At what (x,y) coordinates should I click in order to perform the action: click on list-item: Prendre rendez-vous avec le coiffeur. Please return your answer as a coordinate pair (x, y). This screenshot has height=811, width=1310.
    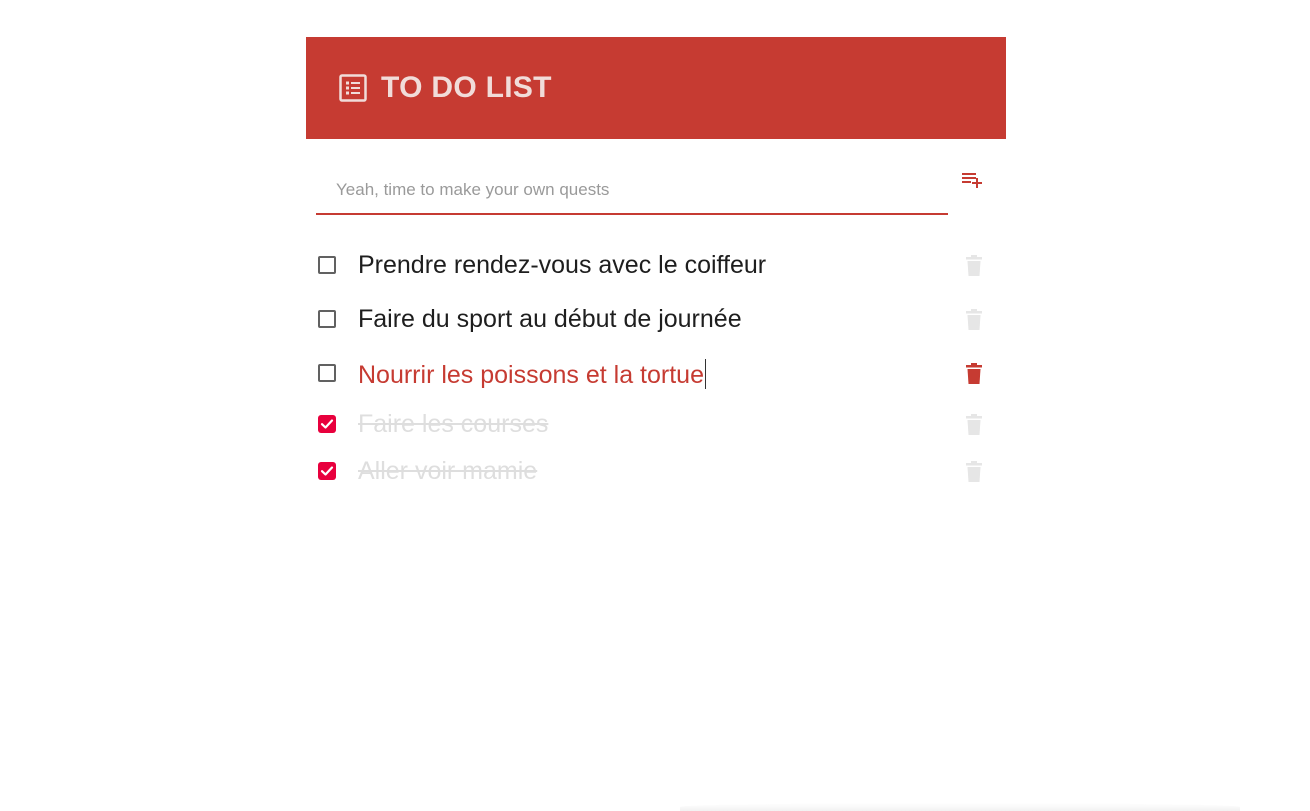
    Looking at the image, I should click on (656, 265).